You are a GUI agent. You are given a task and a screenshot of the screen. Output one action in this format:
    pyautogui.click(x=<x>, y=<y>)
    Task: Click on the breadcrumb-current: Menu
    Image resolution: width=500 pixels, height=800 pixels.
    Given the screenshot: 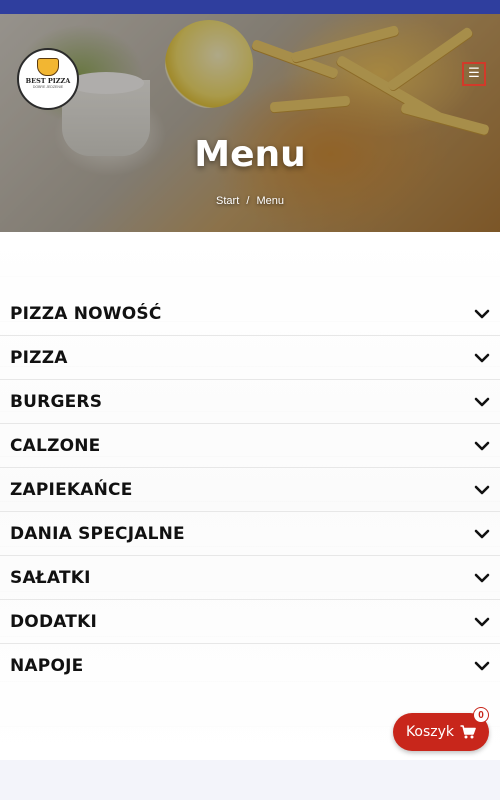 What is the action you would take?
    pyautogui.click(x=270, y=201)
    